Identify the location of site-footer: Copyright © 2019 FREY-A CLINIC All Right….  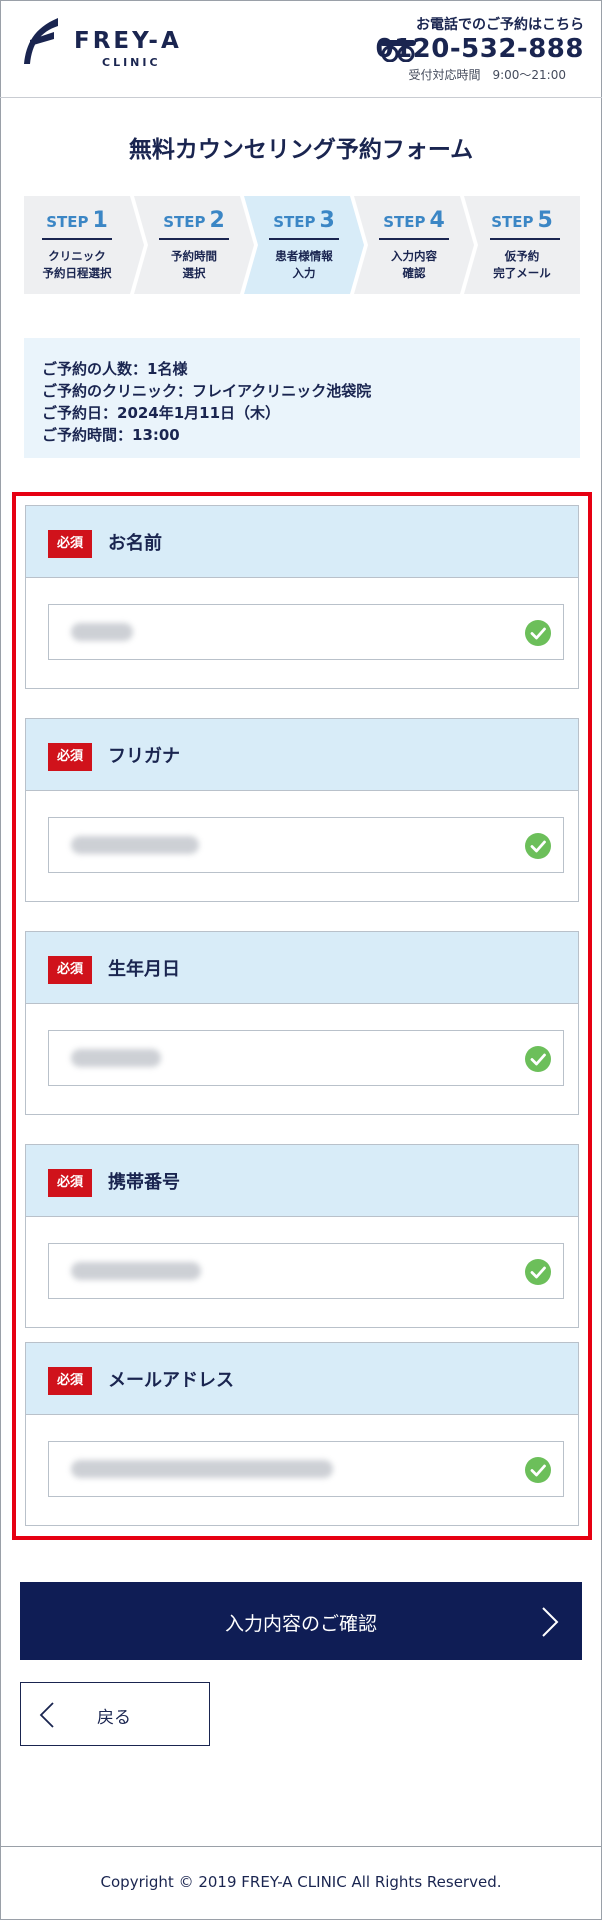
(301, 1883).